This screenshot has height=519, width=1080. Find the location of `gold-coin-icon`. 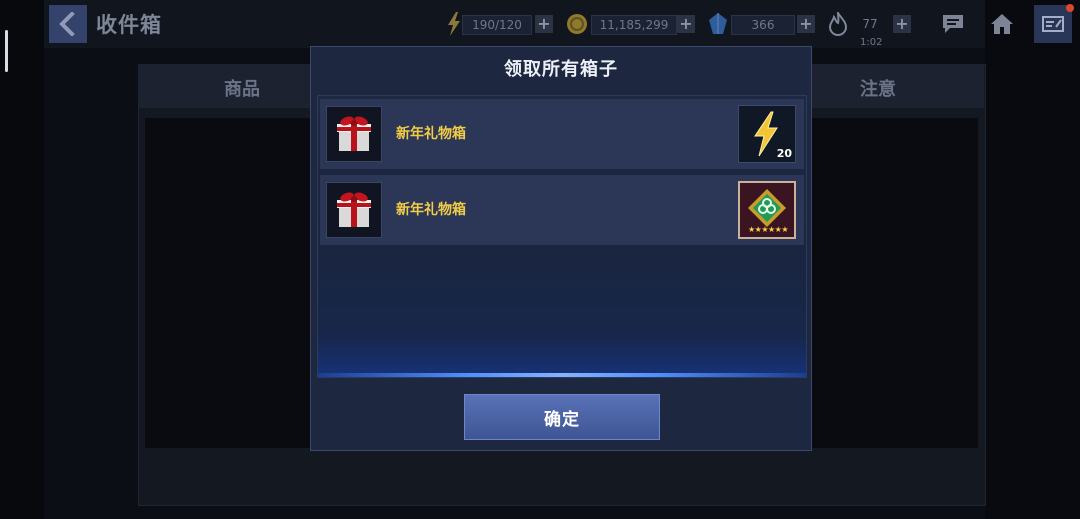

gold-coin-icon is located at coordinates (577, 24).